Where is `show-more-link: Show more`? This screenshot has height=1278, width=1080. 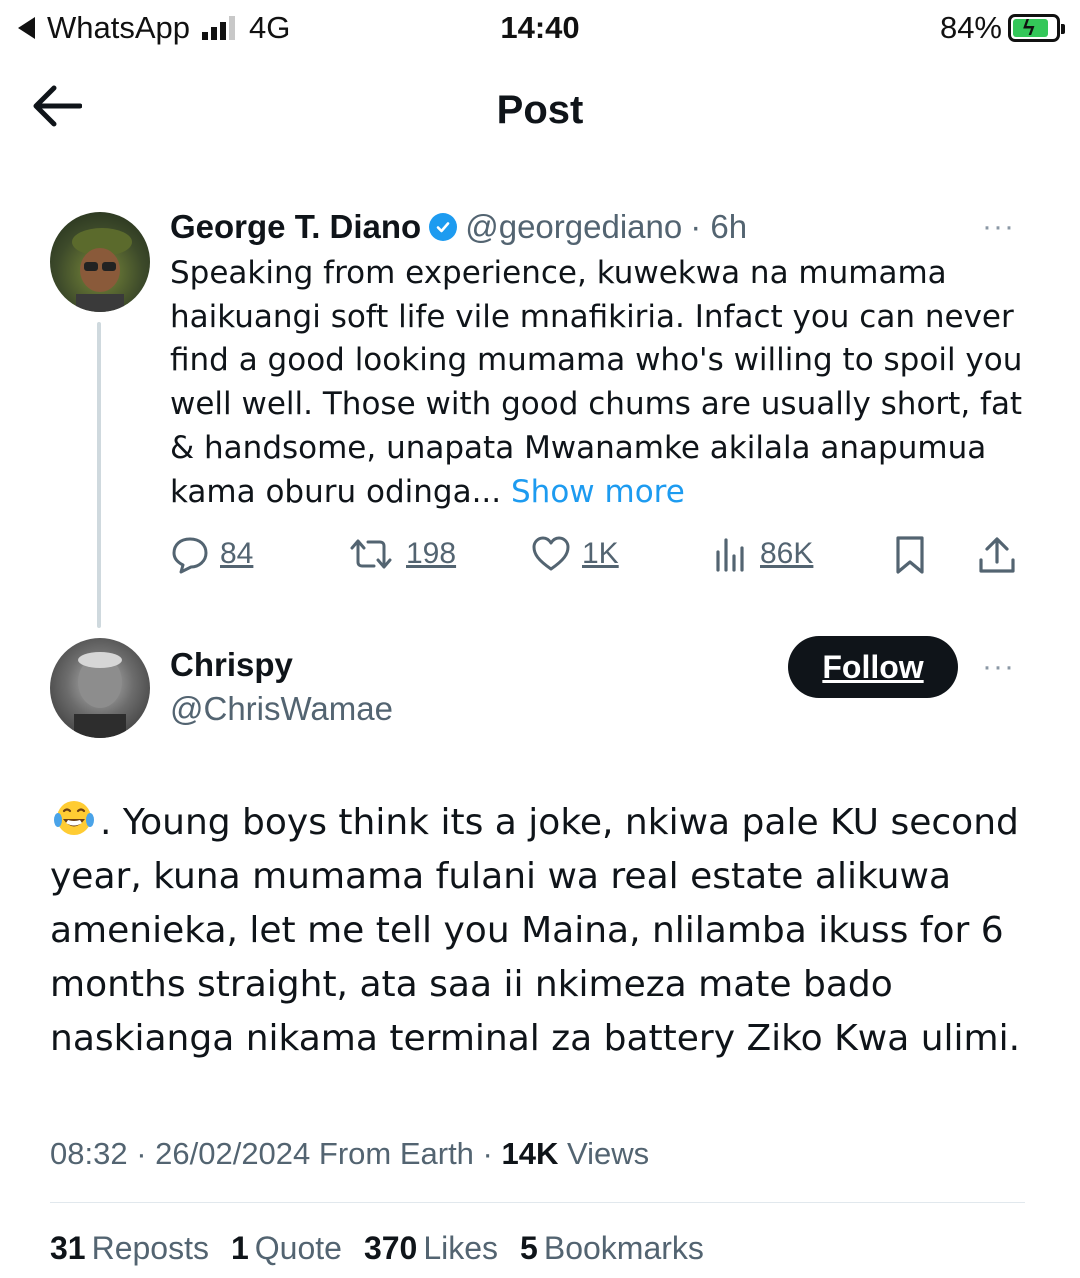
show-more-link: Show more is located at coordinates (598, 492).